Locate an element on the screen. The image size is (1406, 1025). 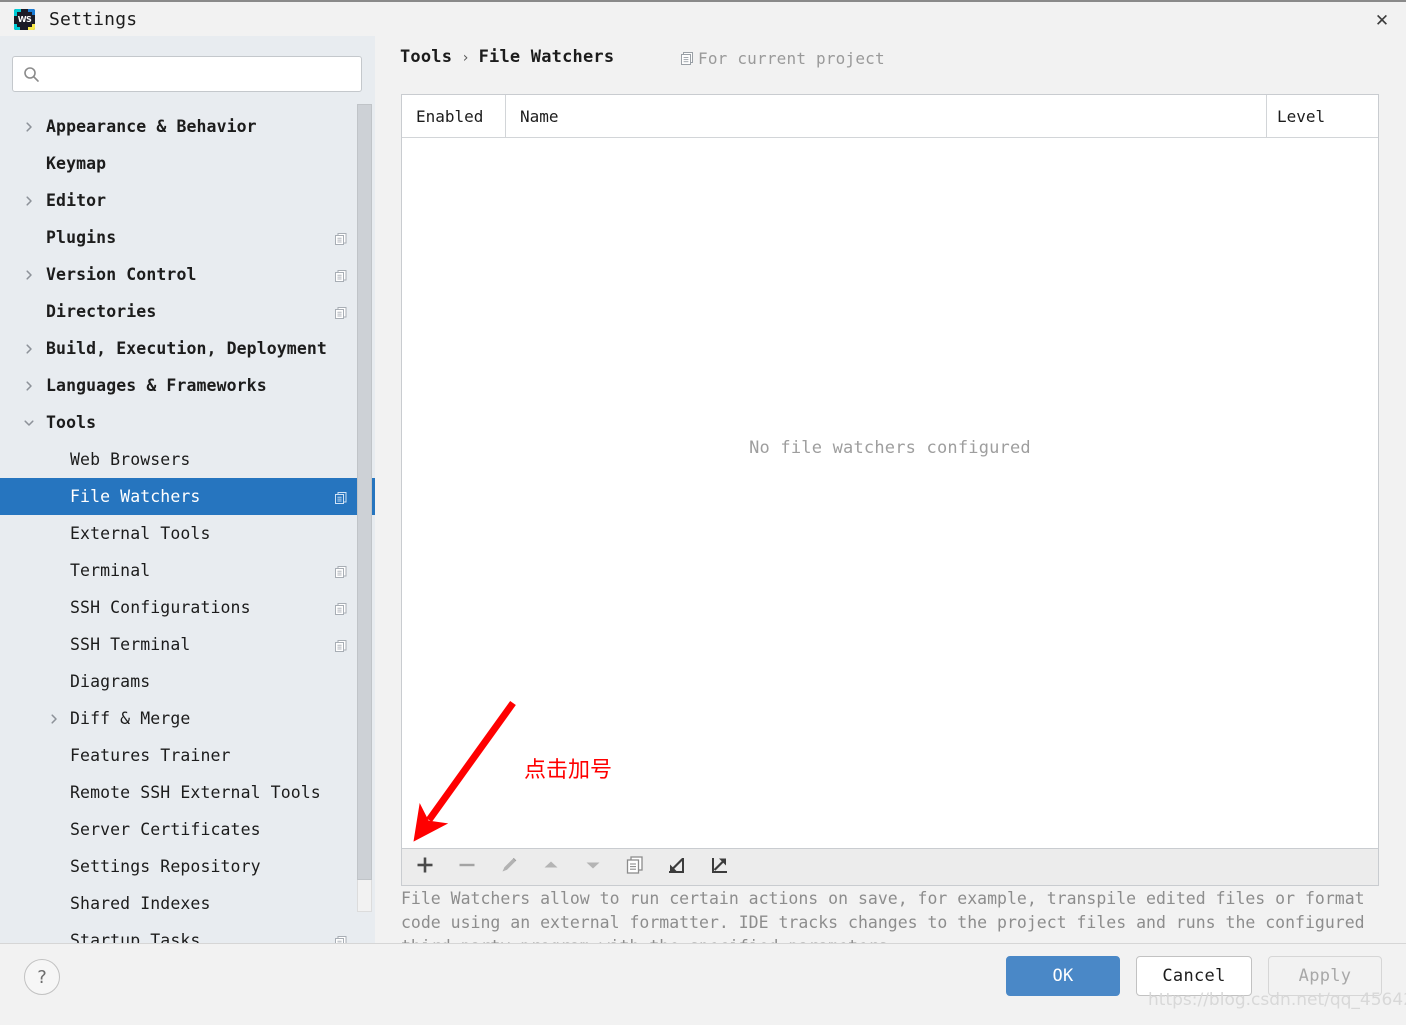
sidebar-item-appearance-behavior: Appearance & Behavior is located at coordinates (187, 126).